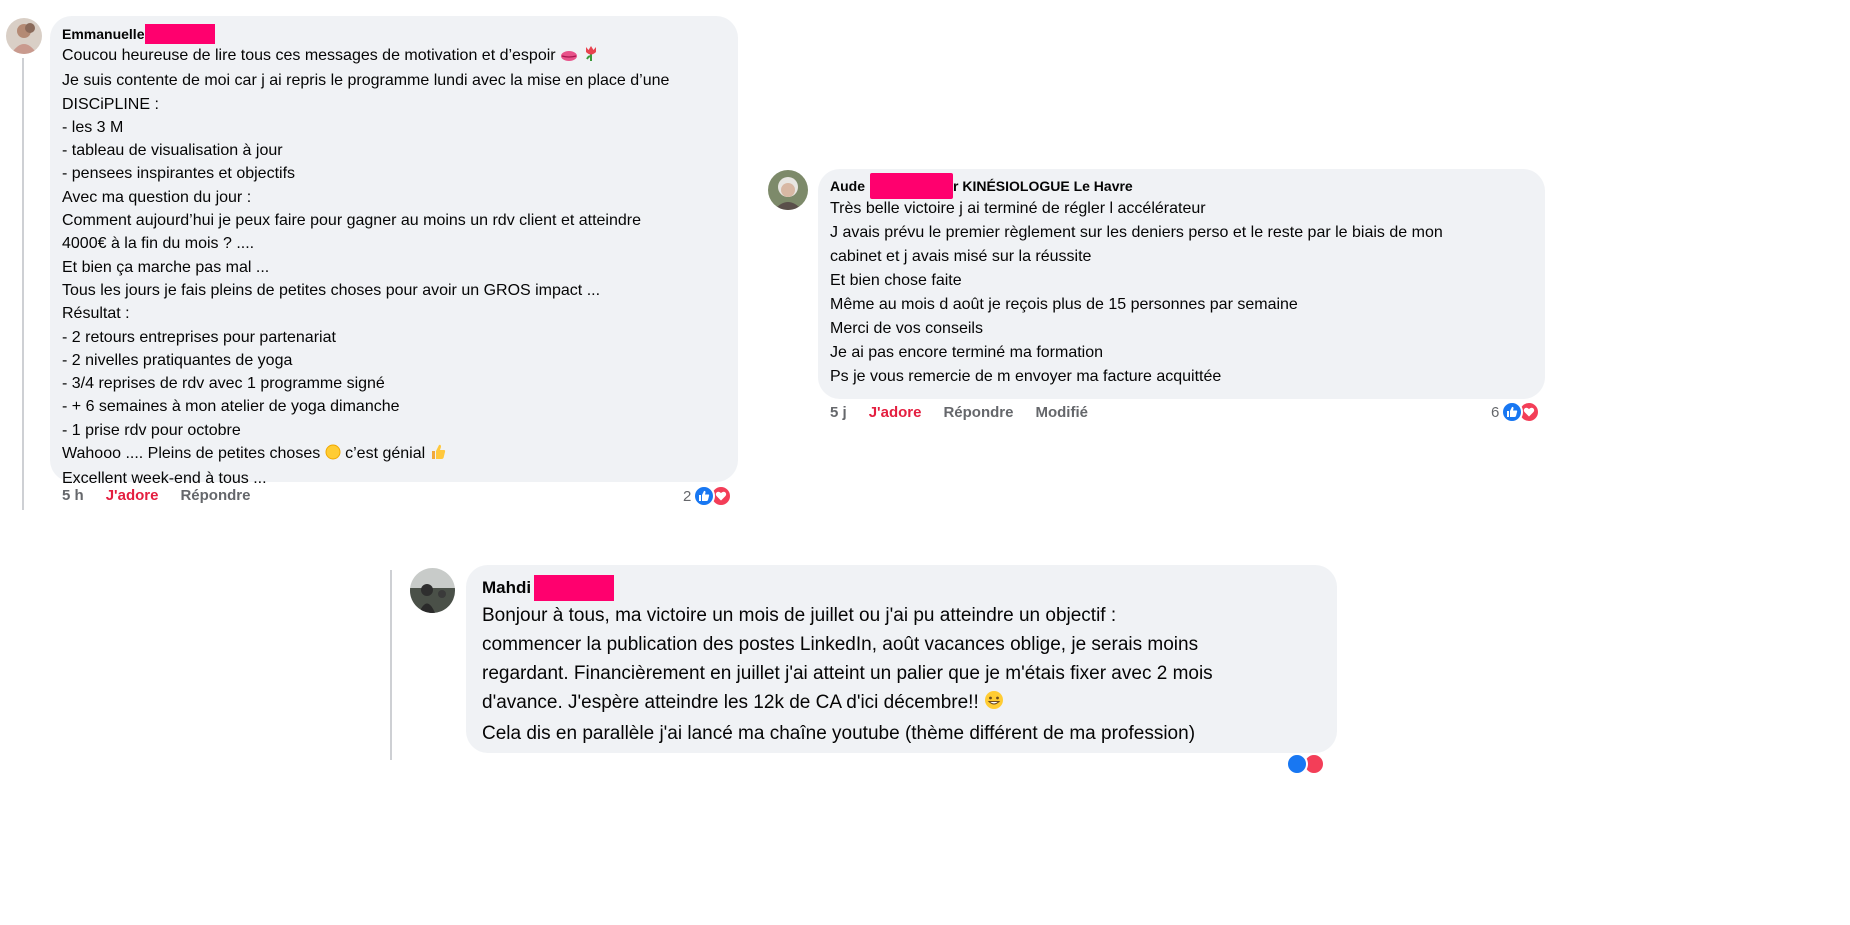 The height and width of the screenshot is (925, 1850). Describe the element at coordinates (167, 495) in the screenshot. I see `comment-actions: 5 h J'adore Répondre` at that location.